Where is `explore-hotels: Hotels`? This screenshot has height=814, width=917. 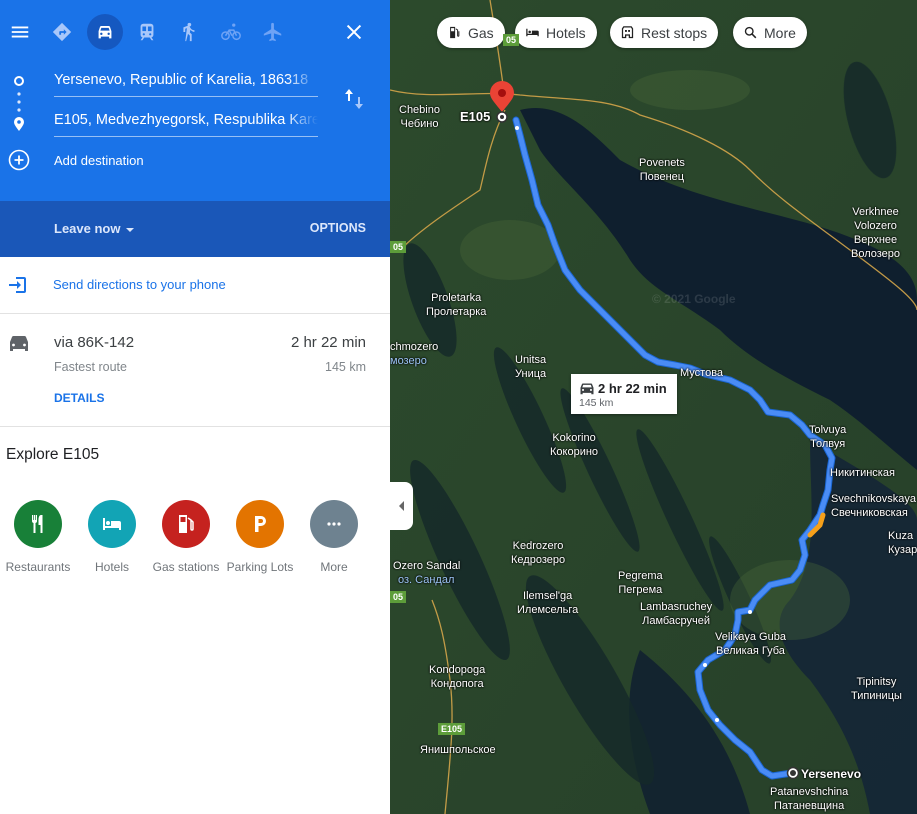 explore-hotels: Hotels is located at coordinates (112, 537).